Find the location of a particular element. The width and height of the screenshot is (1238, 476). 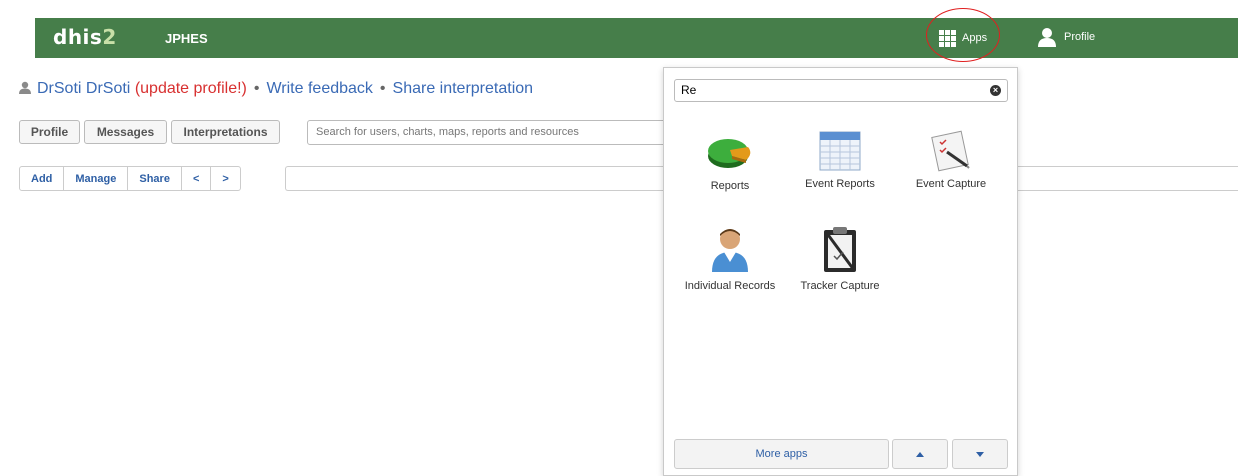

app-label: Event Reports is located at coordinates (840, 184).